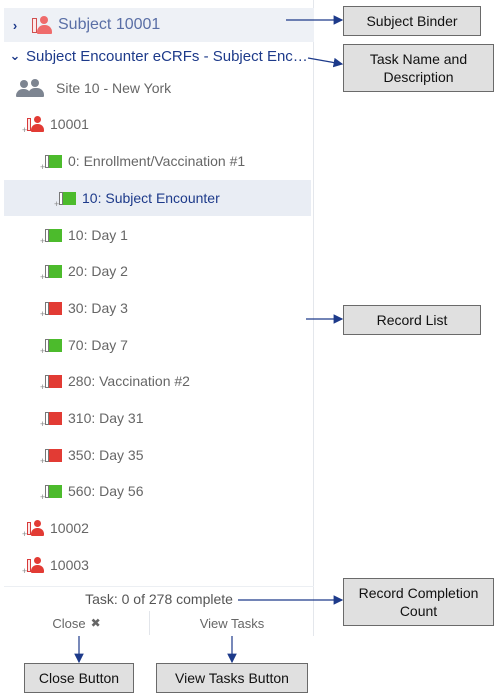  I want to click on record-row: +10: Subject Encounter, so click(157, 198).